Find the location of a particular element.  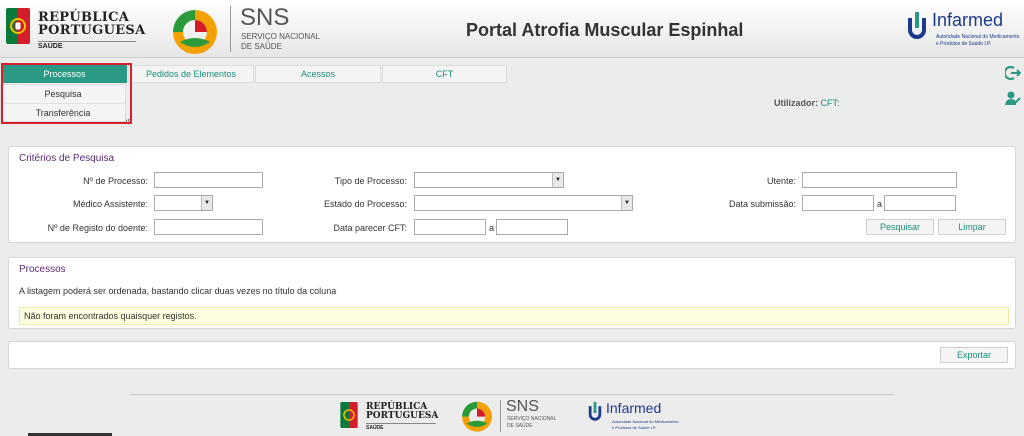

user-info: Utilizador: CFT: is located at coordinates (807, 103).